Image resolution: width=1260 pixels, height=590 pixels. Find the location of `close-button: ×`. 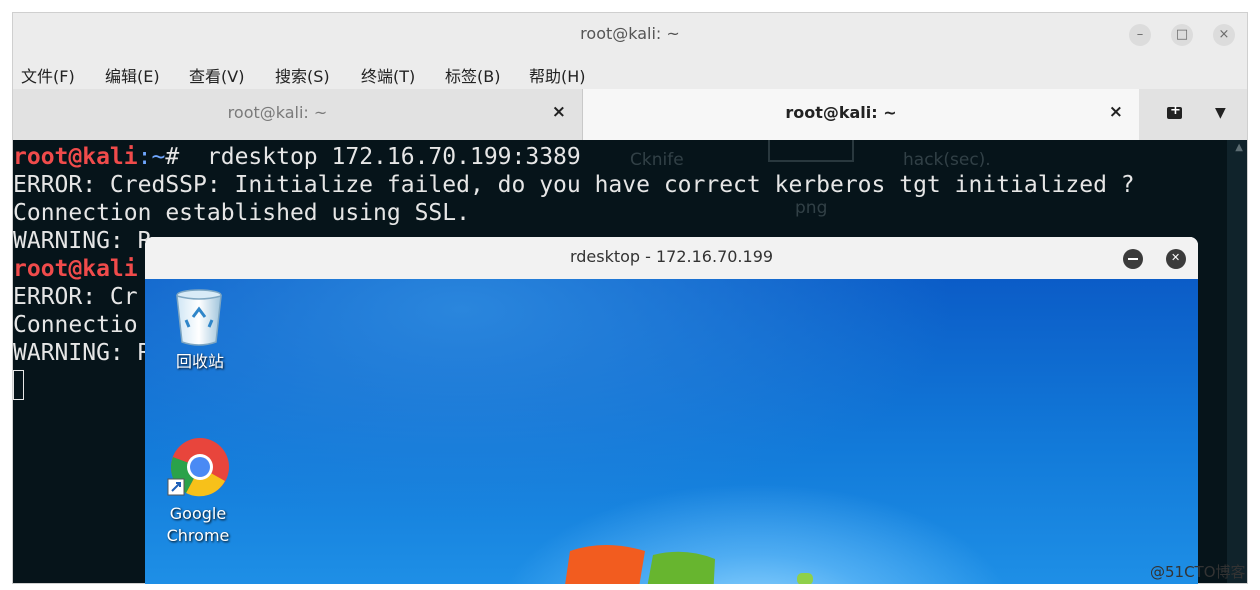

close-button: × is located at coordinates (1224, 35).